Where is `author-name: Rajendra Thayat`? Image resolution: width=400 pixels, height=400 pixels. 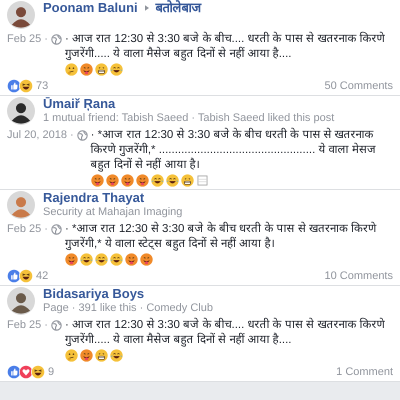 author-name: Rajendra Thayat is located at coordinates (93, 198).